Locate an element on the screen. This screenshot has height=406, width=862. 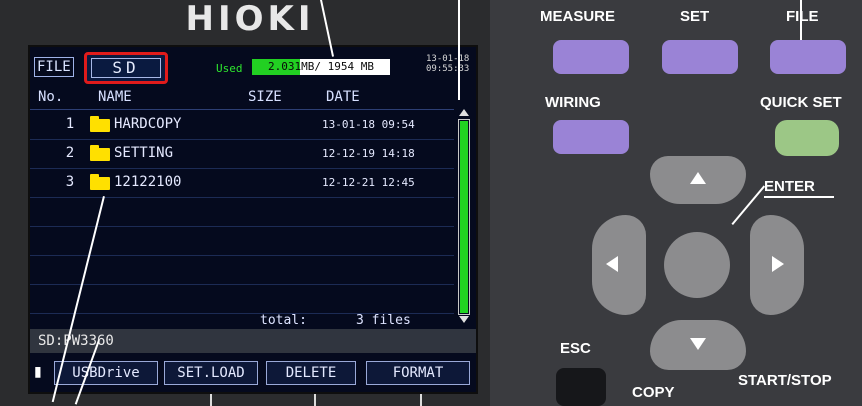
set-button is located at coordinates (700, 57).